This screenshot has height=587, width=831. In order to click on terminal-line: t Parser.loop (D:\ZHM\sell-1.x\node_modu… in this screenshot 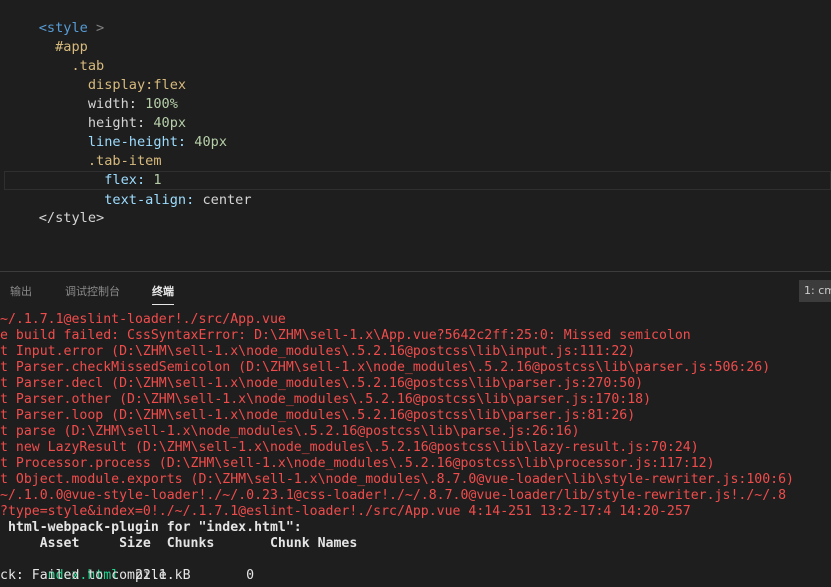, I will do `click(318, 415)`.